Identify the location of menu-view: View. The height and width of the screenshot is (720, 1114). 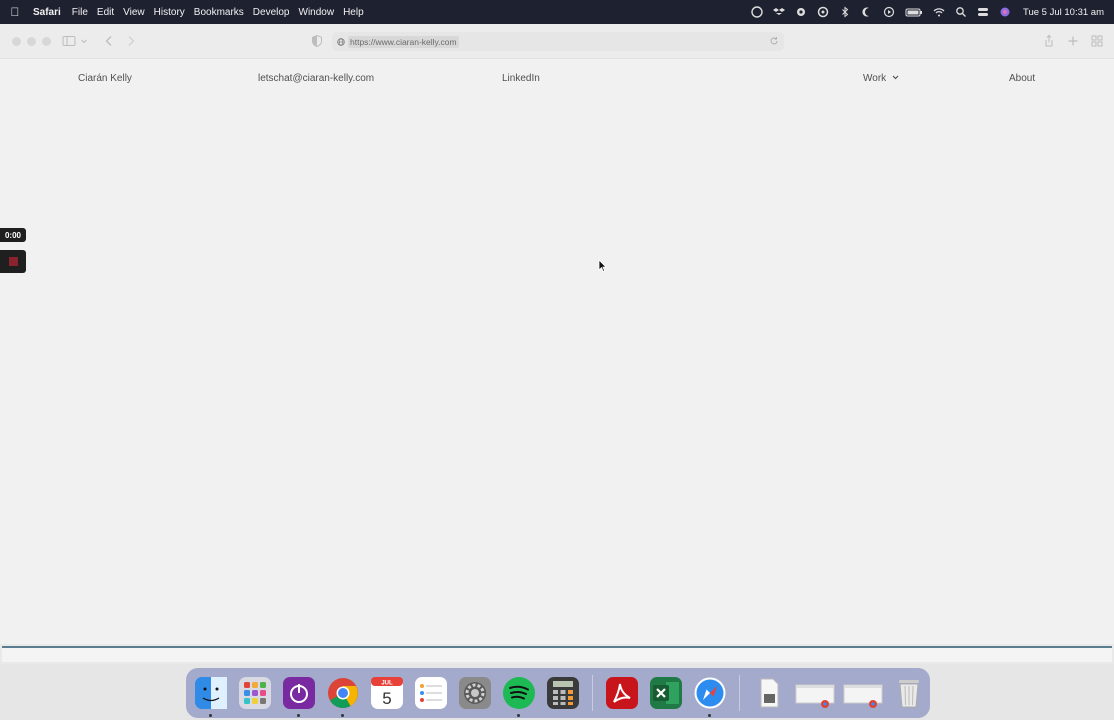
(138, 12).